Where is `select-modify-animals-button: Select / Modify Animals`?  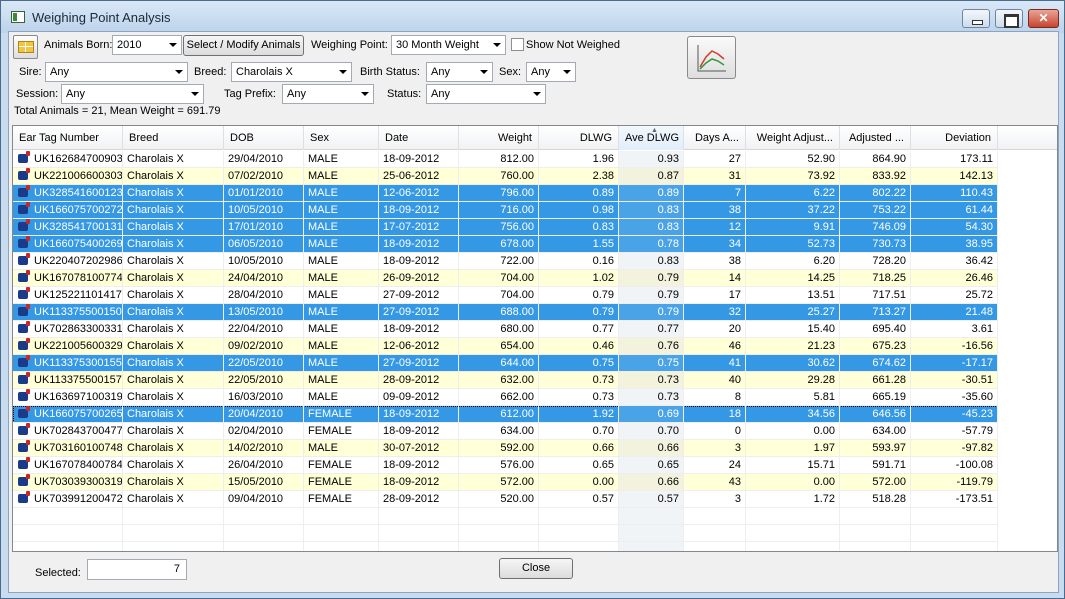 select-modify-animals-button: Select / Modify Animals is located at coordinates (243, 45).